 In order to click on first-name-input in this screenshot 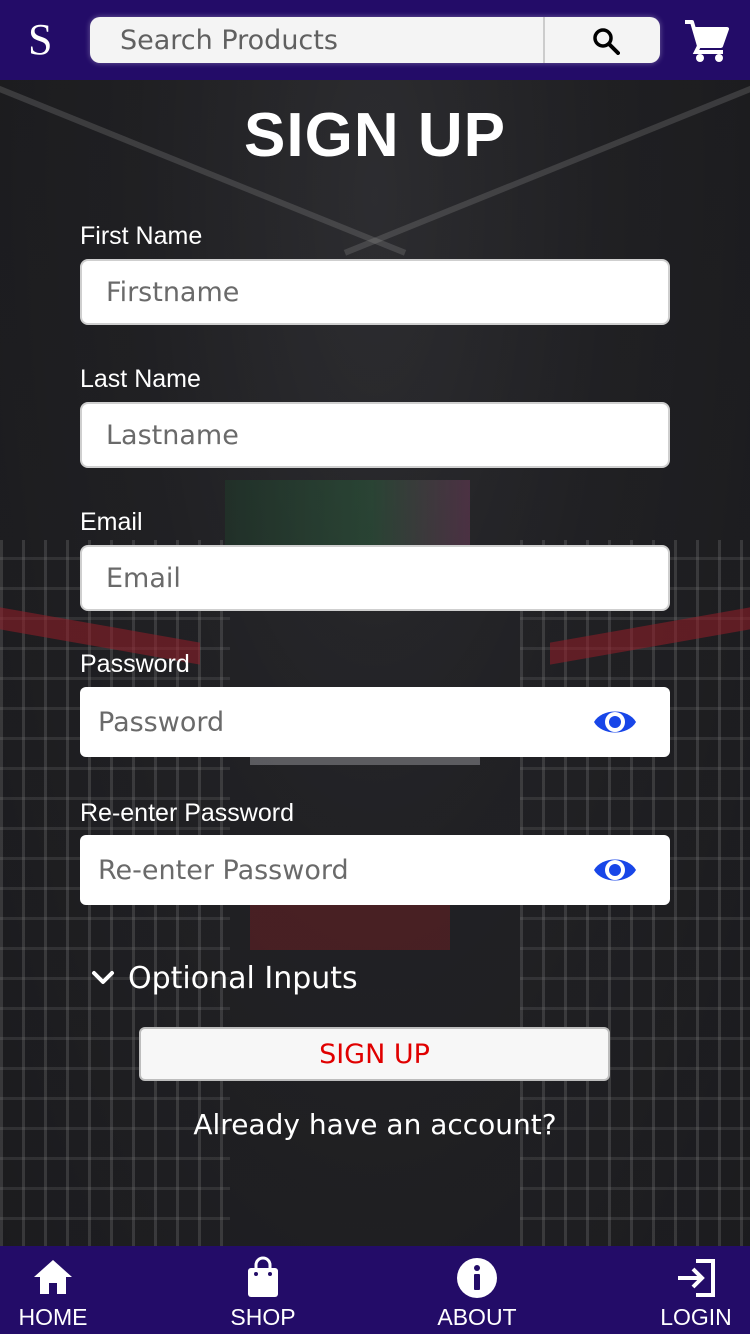, I will do `click(375, 292)`.